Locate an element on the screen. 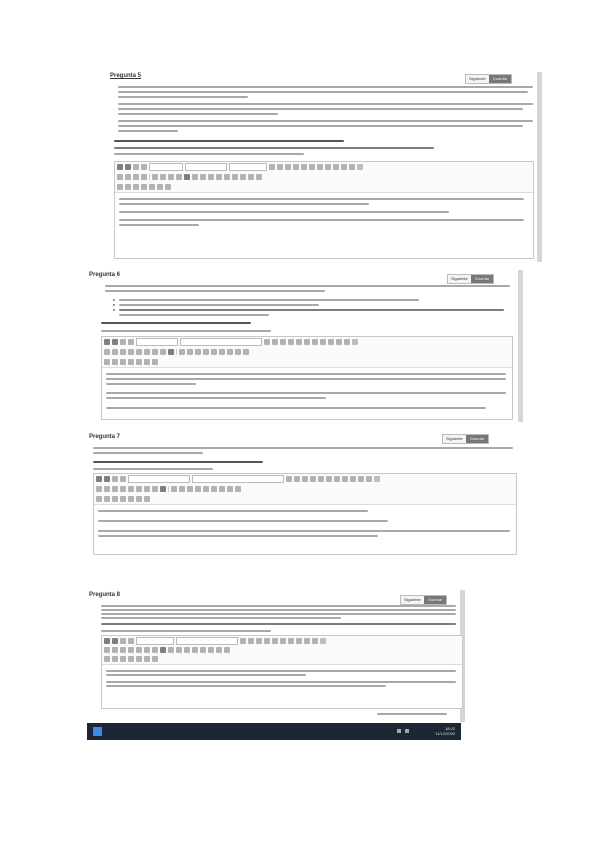 This screenshot has width=599, height=848. paste-icon is located at coordinates (299, 641).